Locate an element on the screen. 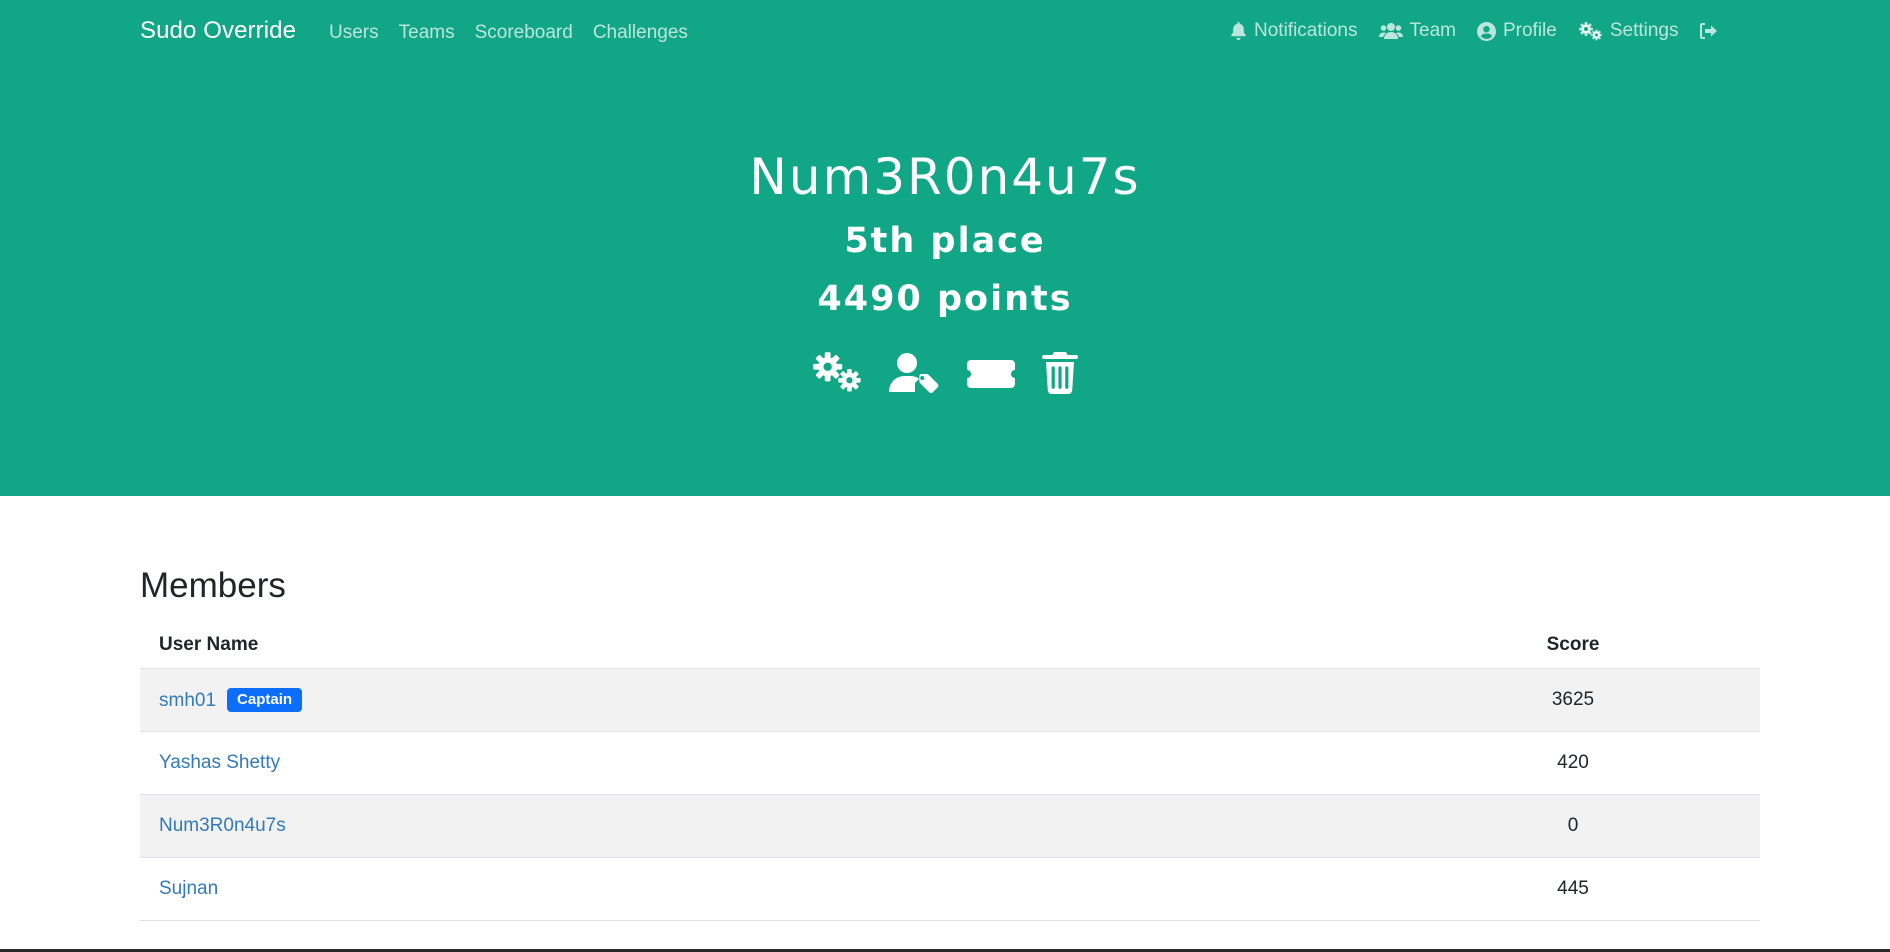 This screenshot has width=1890, height=952. member-link: Sujnan is located at coordinates (188, 888).